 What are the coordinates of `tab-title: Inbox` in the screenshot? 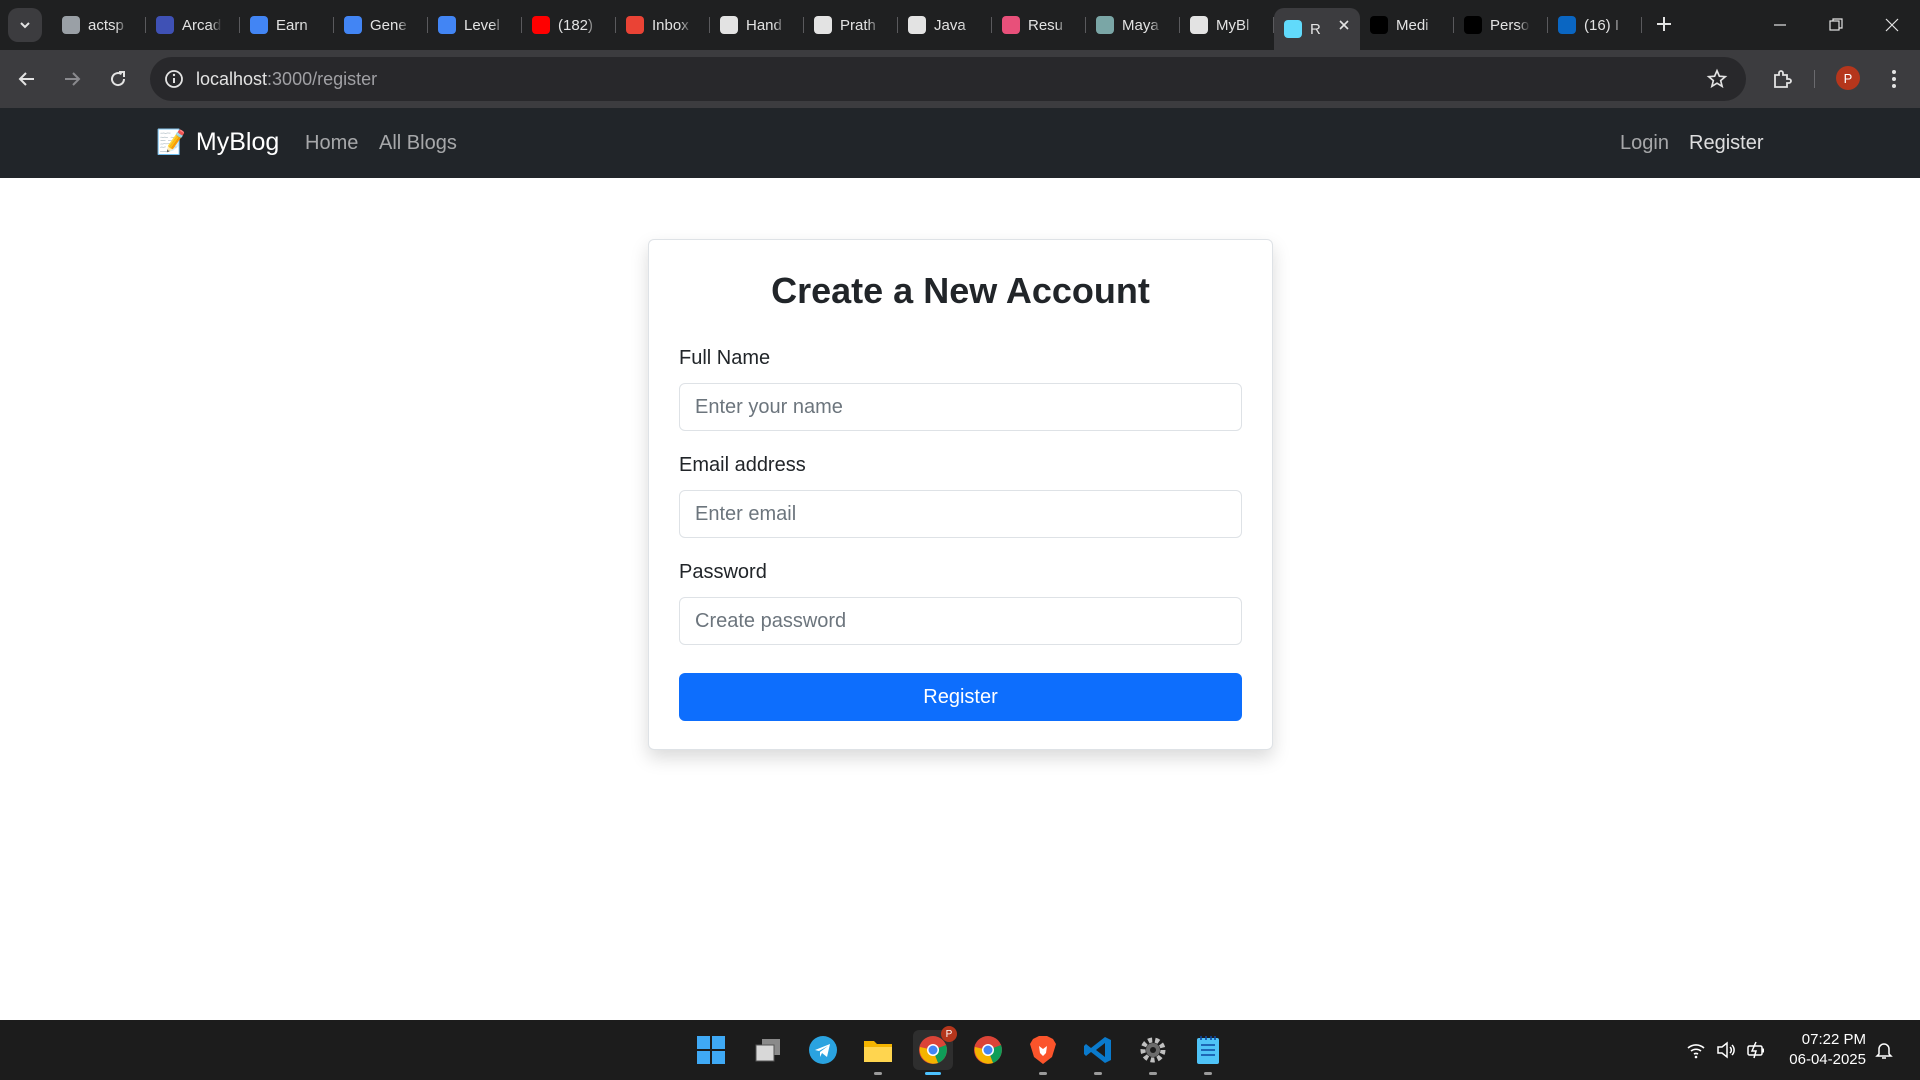 It's located at (670, 25).